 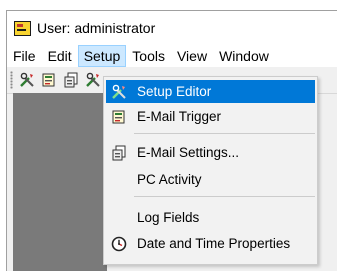 What do you see at coordinates (210, 179) in the screenshot?
I see `menu-item-pc-activity: PC Activity` at bounding box center [210, 179].